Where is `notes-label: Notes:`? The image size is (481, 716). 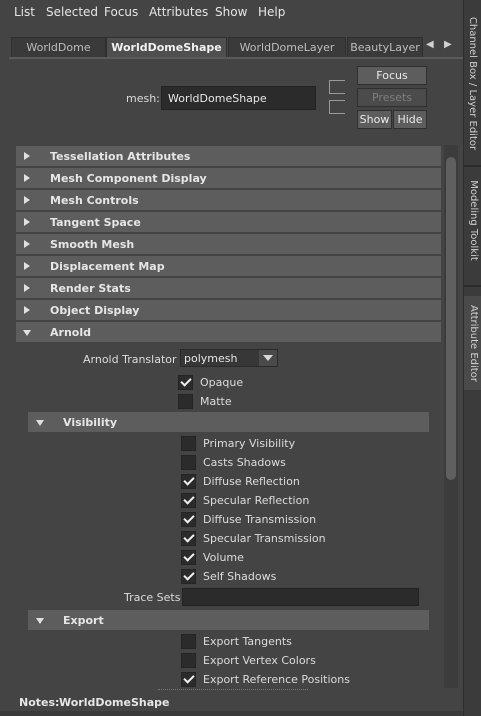 notes-label: Notes: is located at coordinates (39, 702).